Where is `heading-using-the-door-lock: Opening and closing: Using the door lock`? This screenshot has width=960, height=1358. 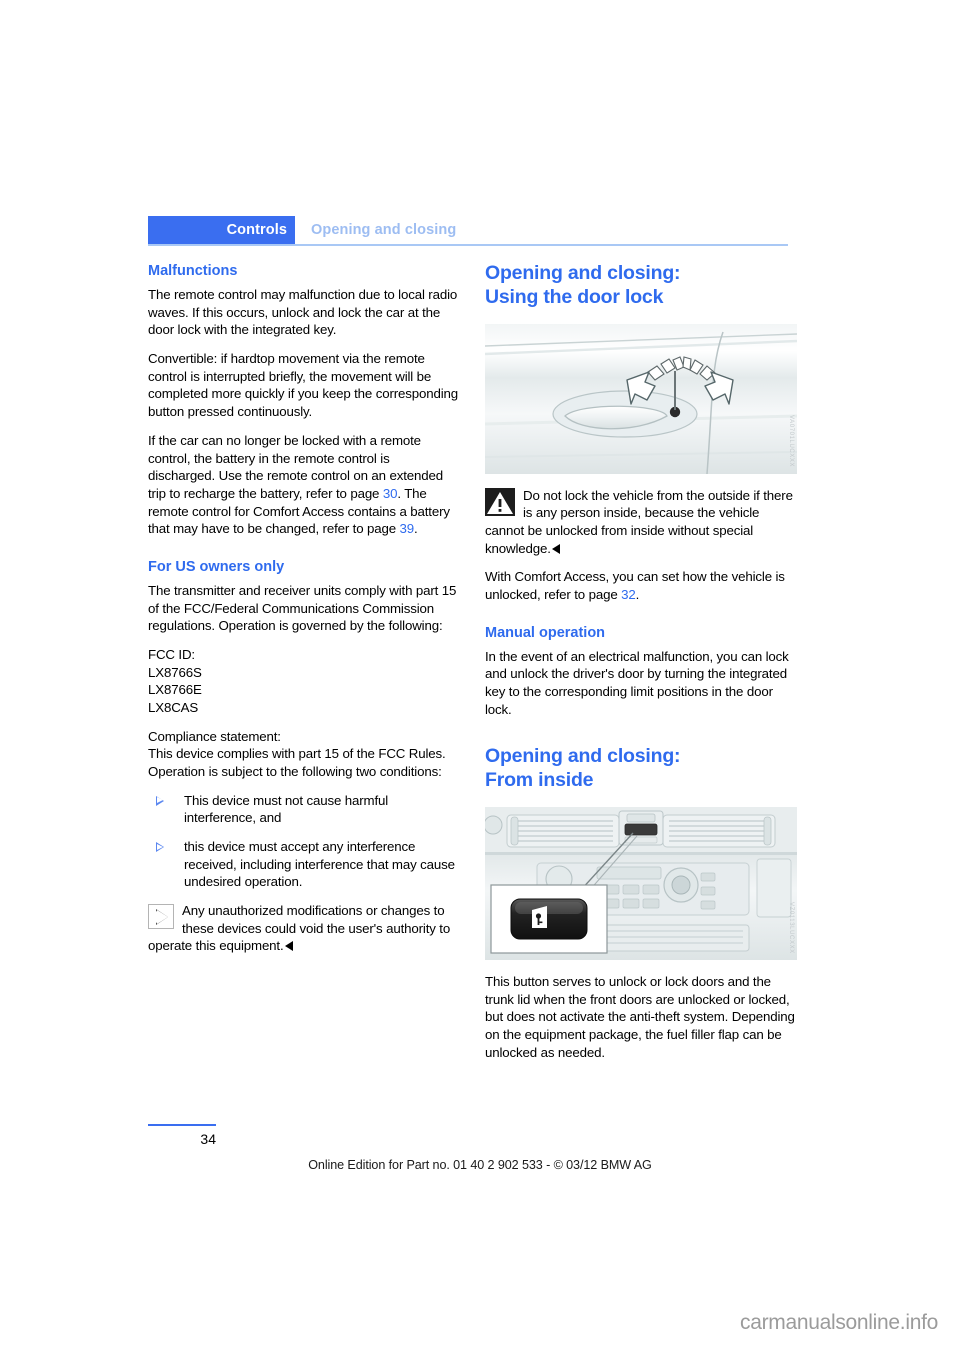 heading-using-the-door-lock: Opening and closing: Using the door lock is located at coordinates (641, 286).